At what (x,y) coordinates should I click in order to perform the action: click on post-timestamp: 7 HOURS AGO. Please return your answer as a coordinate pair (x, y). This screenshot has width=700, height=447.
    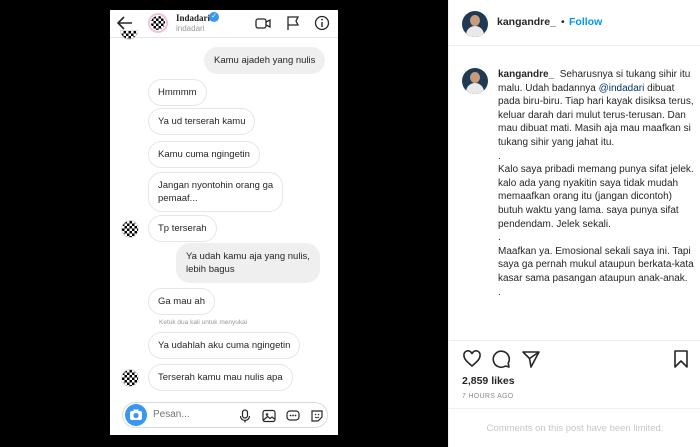
    Looking at the image, I should click on (488, 396).